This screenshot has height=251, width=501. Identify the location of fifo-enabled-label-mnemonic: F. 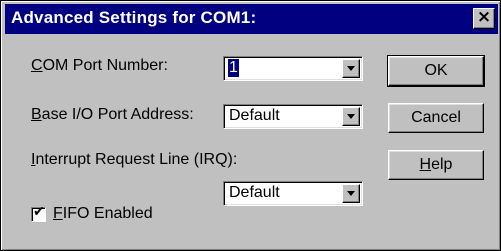
(58, 213).